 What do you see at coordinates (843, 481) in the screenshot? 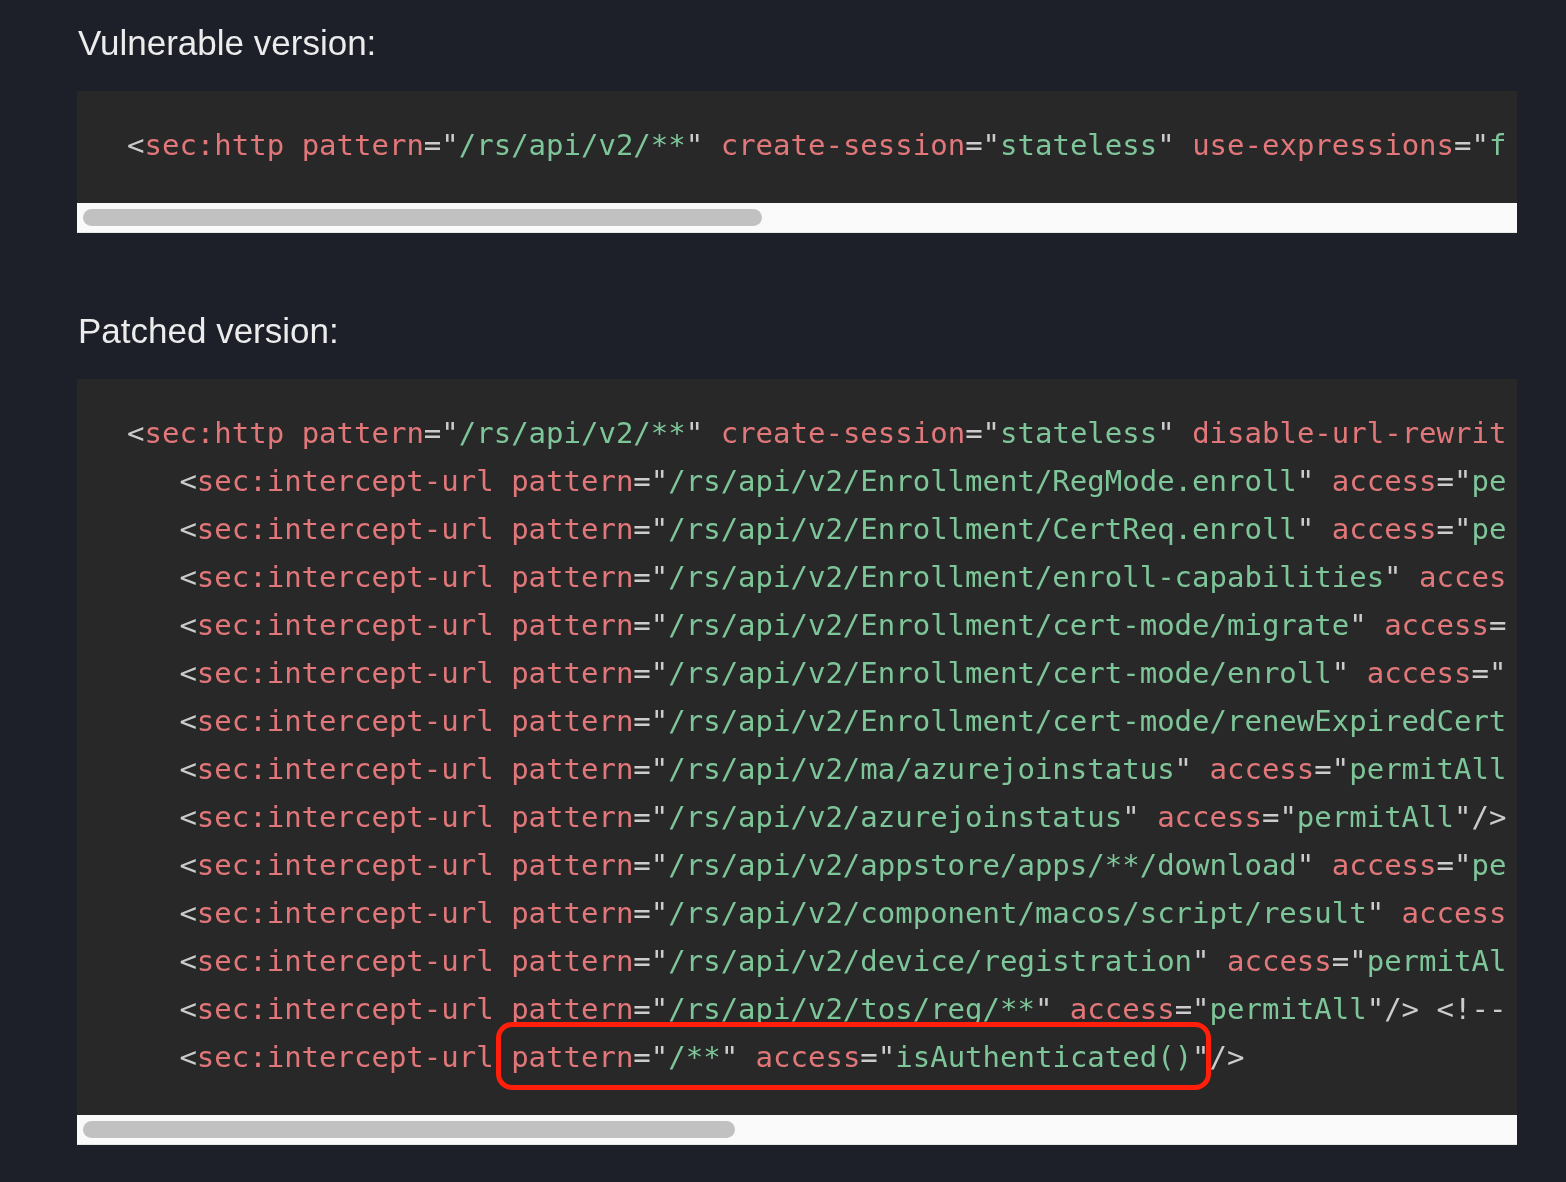
I see `code-line: <sec:intercept-url pattern="/rs/api/v2/Enrollment/RegMode.enroll" access="pe` at bounding box center [843, 481].